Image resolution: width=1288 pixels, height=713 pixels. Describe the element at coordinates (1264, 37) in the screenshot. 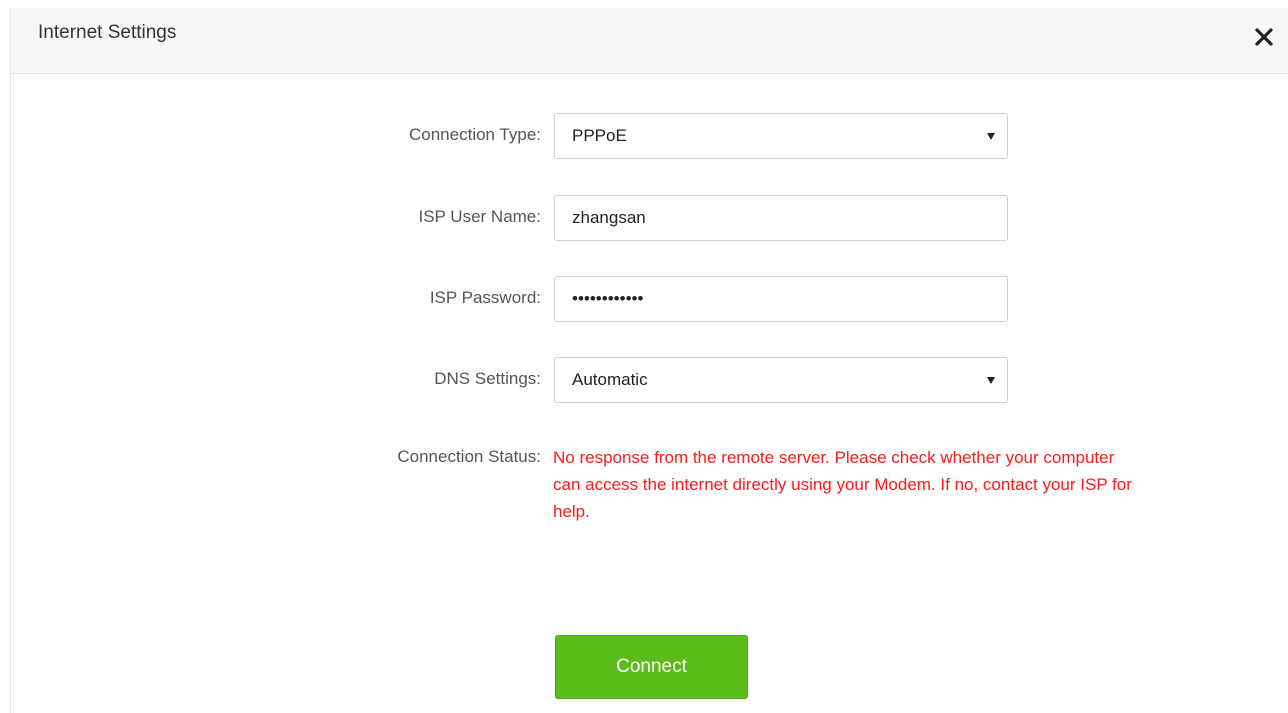

I see `close-icon` at that location.